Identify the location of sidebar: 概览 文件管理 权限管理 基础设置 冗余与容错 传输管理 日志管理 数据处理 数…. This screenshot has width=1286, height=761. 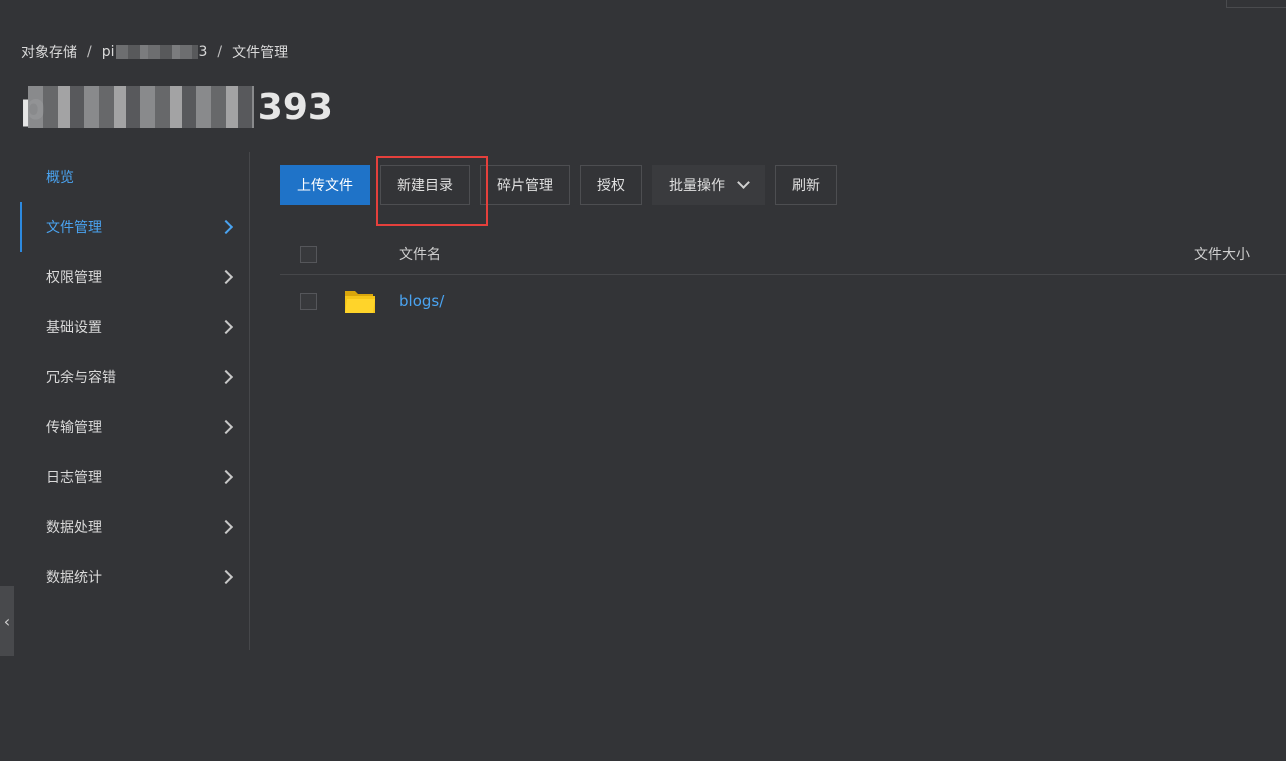
(135, 401).